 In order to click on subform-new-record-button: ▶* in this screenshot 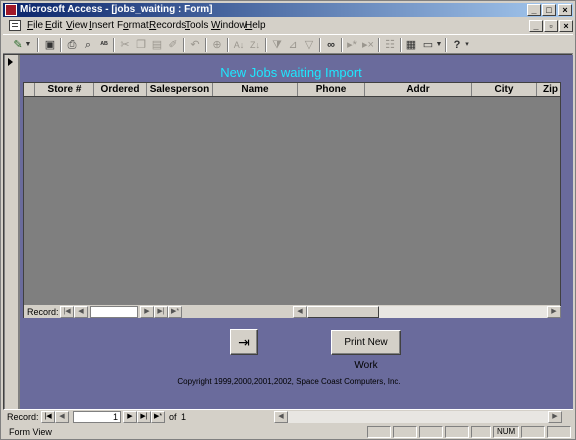, I will do `click(175, 312)`.